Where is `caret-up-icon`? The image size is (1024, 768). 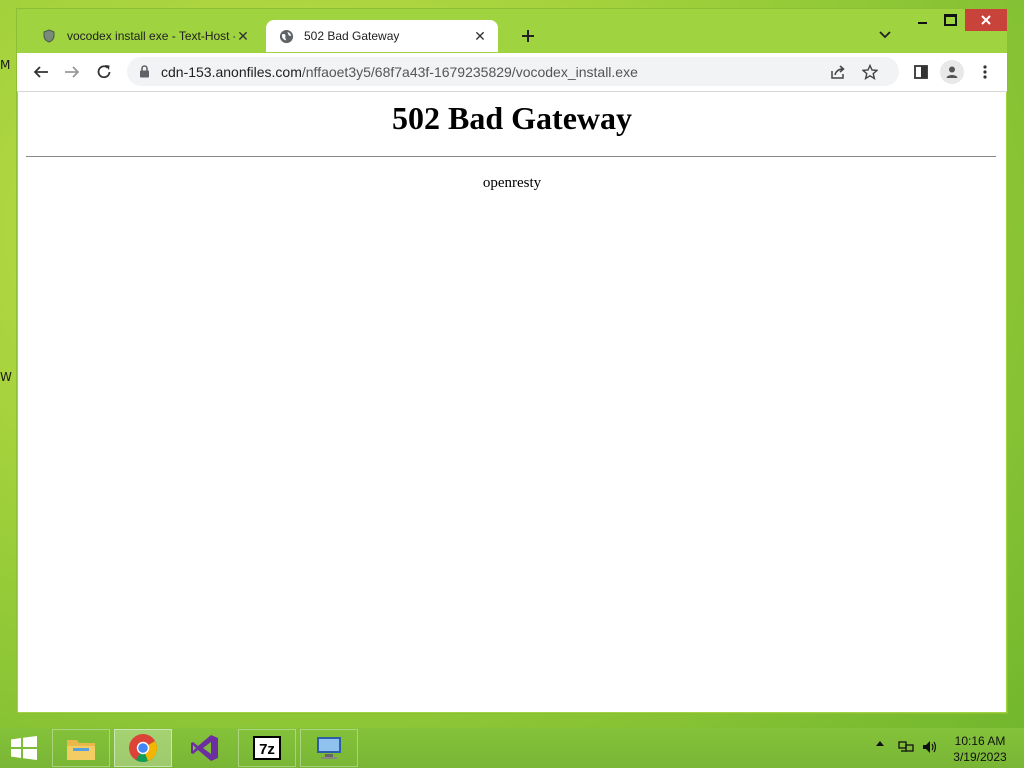
caret-up-icon is located at coordinates (880, 743).